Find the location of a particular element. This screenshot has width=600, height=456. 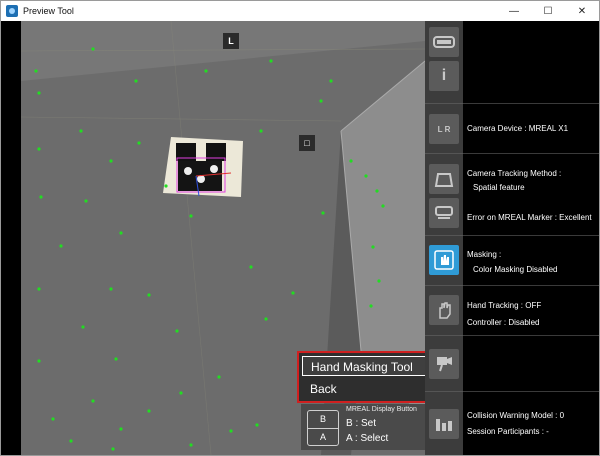

square-marker-badge: □ is located at coordinates (307, 143).